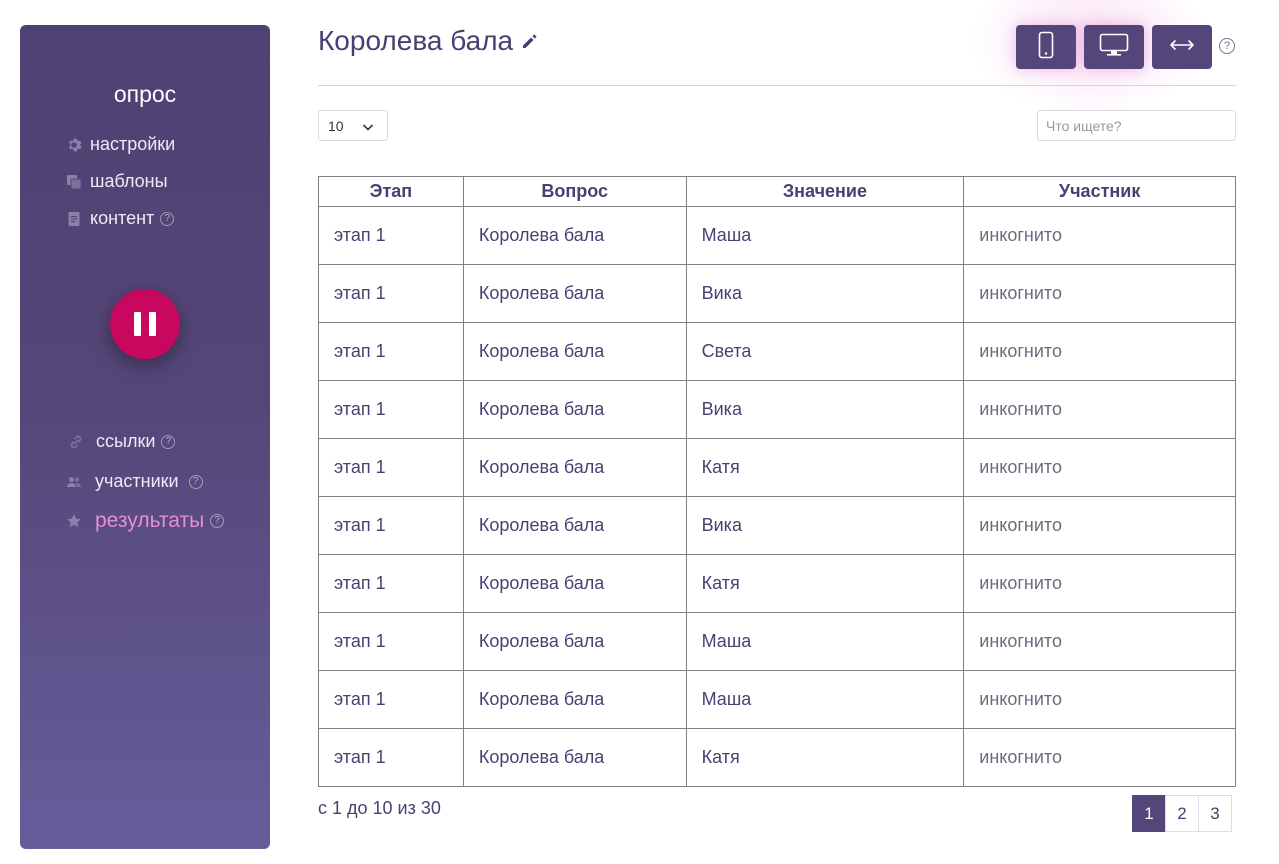  What do you see at coordinates (379, 808) in the screenshot?
I see `table-info: с 1 до 10 из 30` at bounding box center [379, 808].